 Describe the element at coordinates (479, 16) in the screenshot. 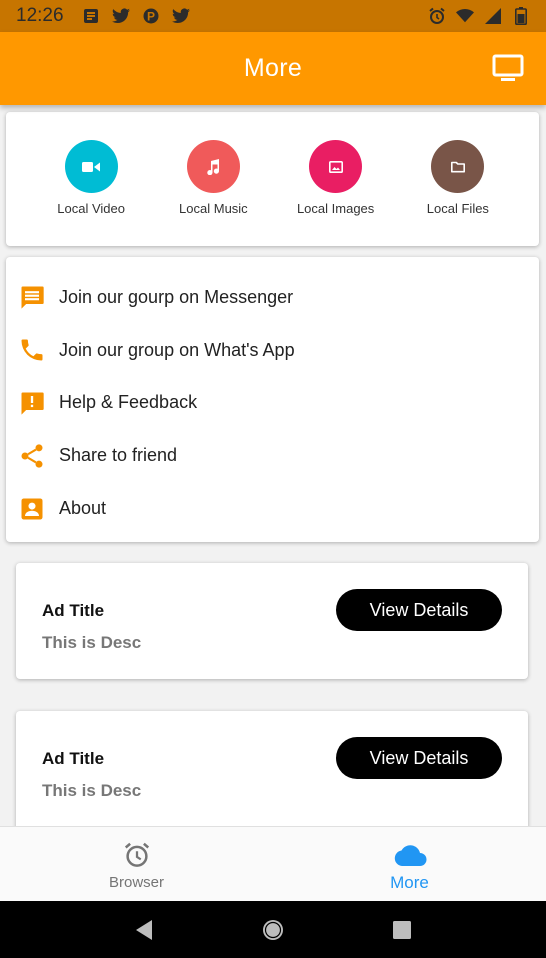

I see `system-status-icons` at that location.